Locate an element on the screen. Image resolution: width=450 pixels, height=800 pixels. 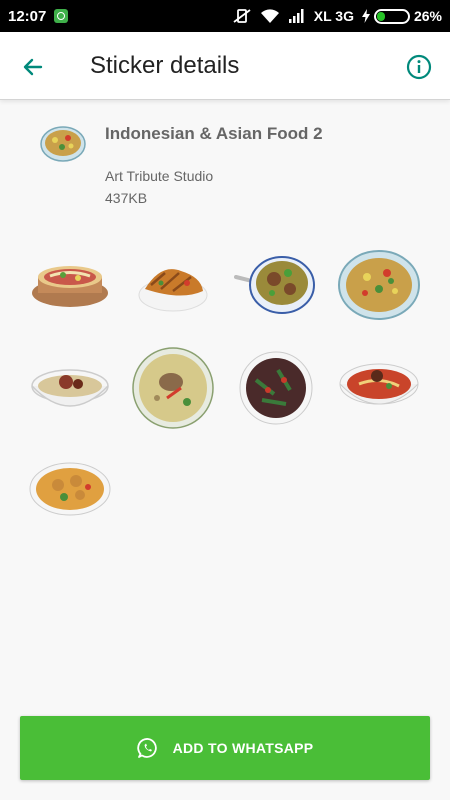
battery-fill is located at coordinates (380, 16).